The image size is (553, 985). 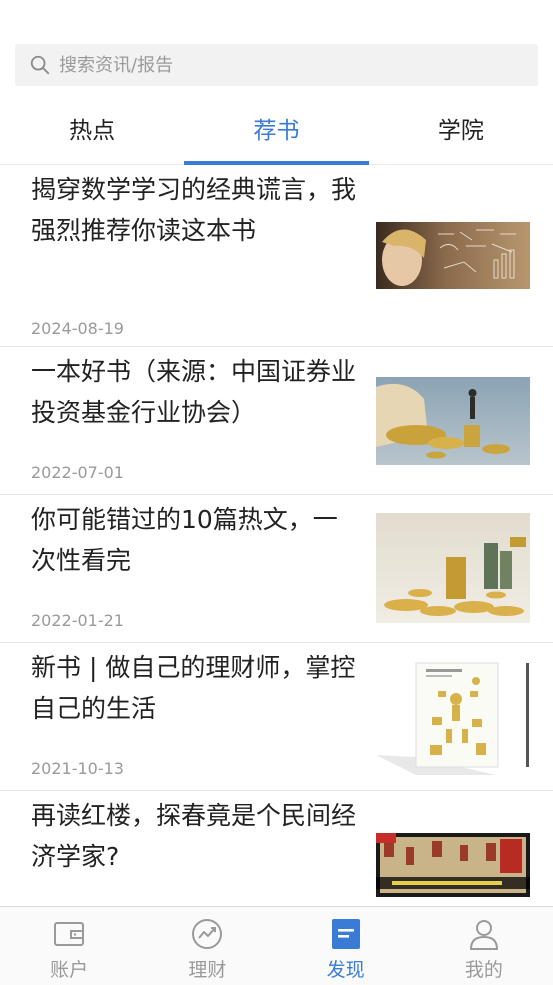 I want to click on nav-label: 理财, so click(x=207, y=970).